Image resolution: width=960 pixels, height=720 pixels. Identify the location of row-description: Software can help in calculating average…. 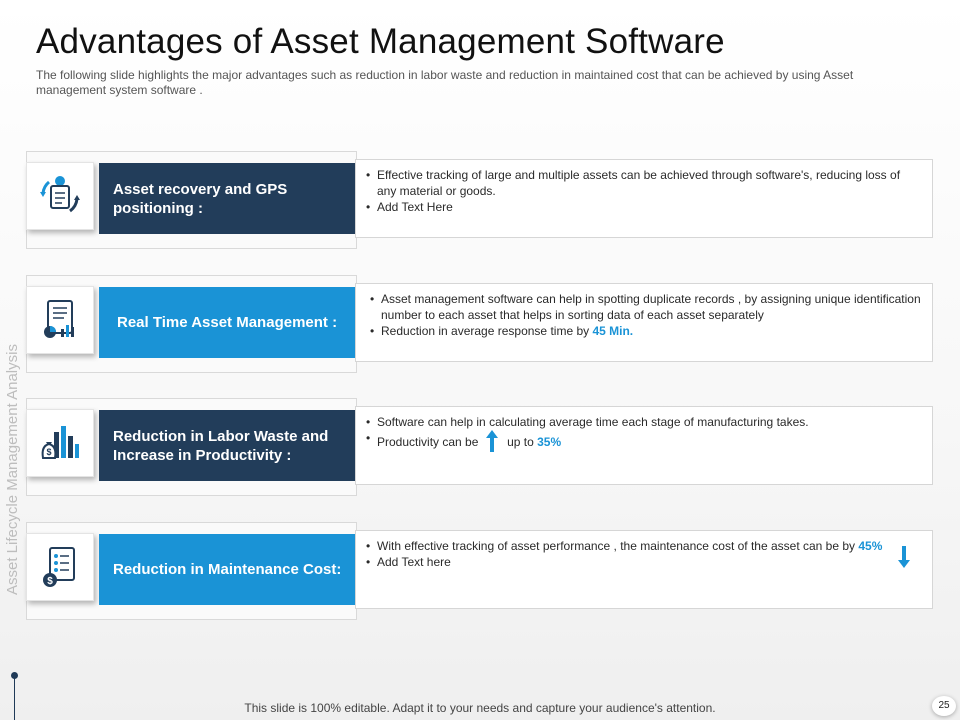
(644, 445).